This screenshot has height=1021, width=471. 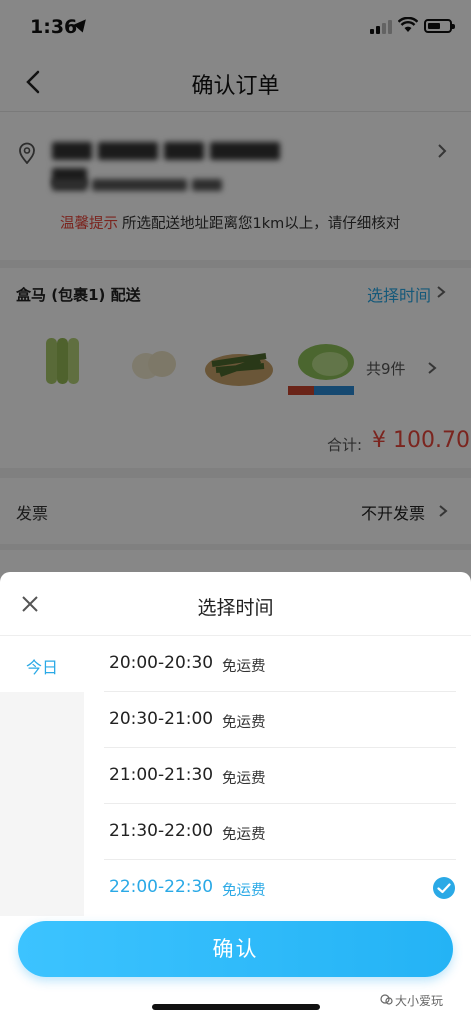 What do you see at coordinates (161, 663) in the screenshot?
I see `slot-time: 20:00-20:30` at bounding box center [161, 663].